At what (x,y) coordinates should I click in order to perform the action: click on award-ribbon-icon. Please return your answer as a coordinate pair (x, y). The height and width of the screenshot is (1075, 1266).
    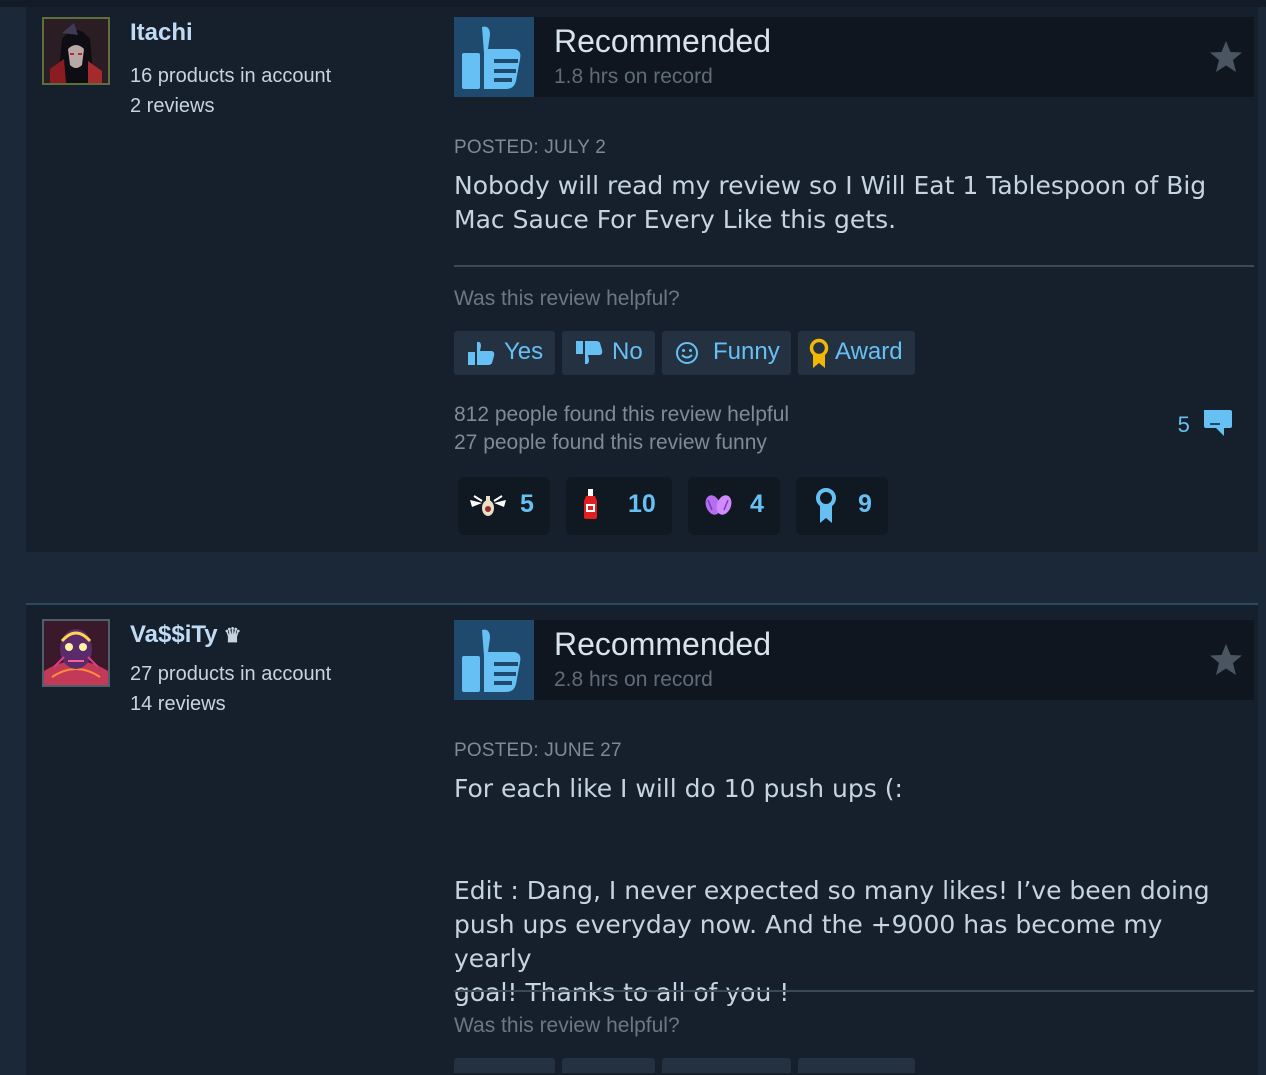
    Looking at the image, I should click on (819, 353).